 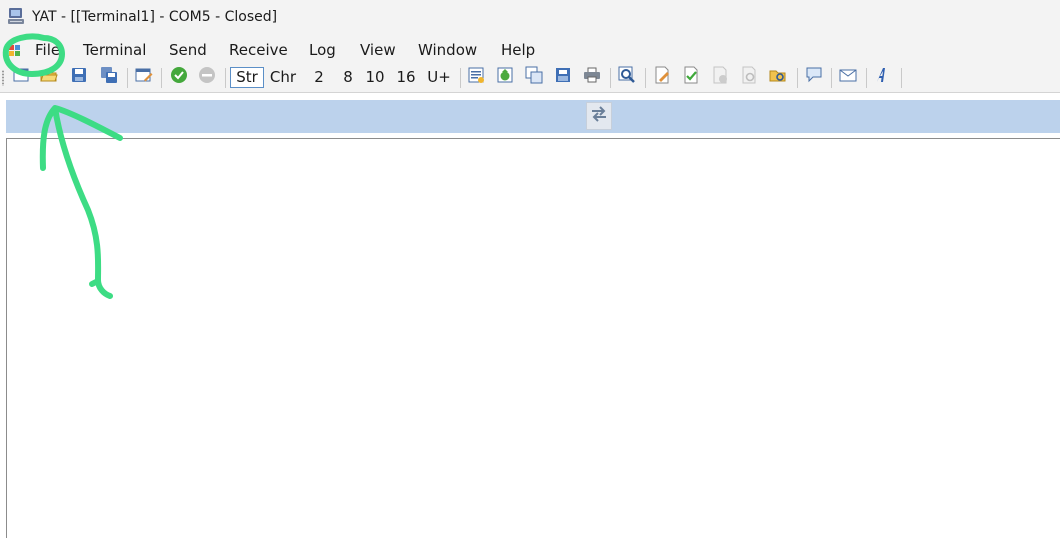 I want to click on mdi-document-icon, so click(x=15, y=50).